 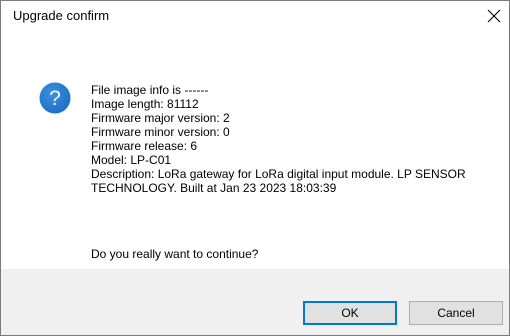 I want to click on close-button, so click(x=494, y=16).